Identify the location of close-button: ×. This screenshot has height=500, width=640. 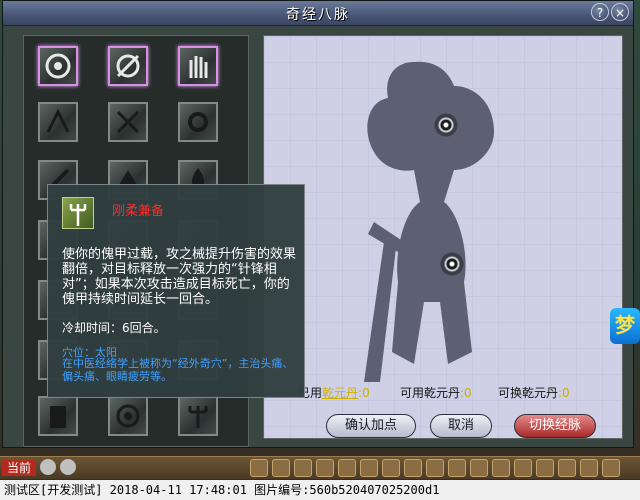
(620, 12).